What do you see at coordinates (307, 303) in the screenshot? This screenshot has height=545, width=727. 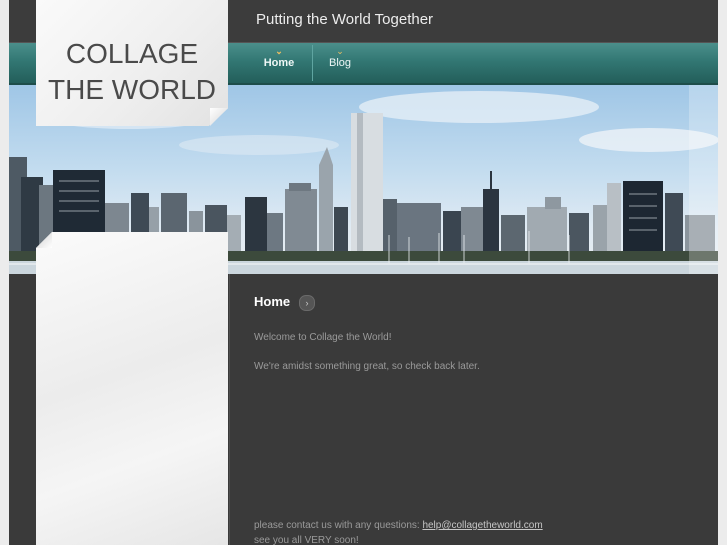 I see `arrow-right-circle-icon: ›` at bounding box center [307, 303].